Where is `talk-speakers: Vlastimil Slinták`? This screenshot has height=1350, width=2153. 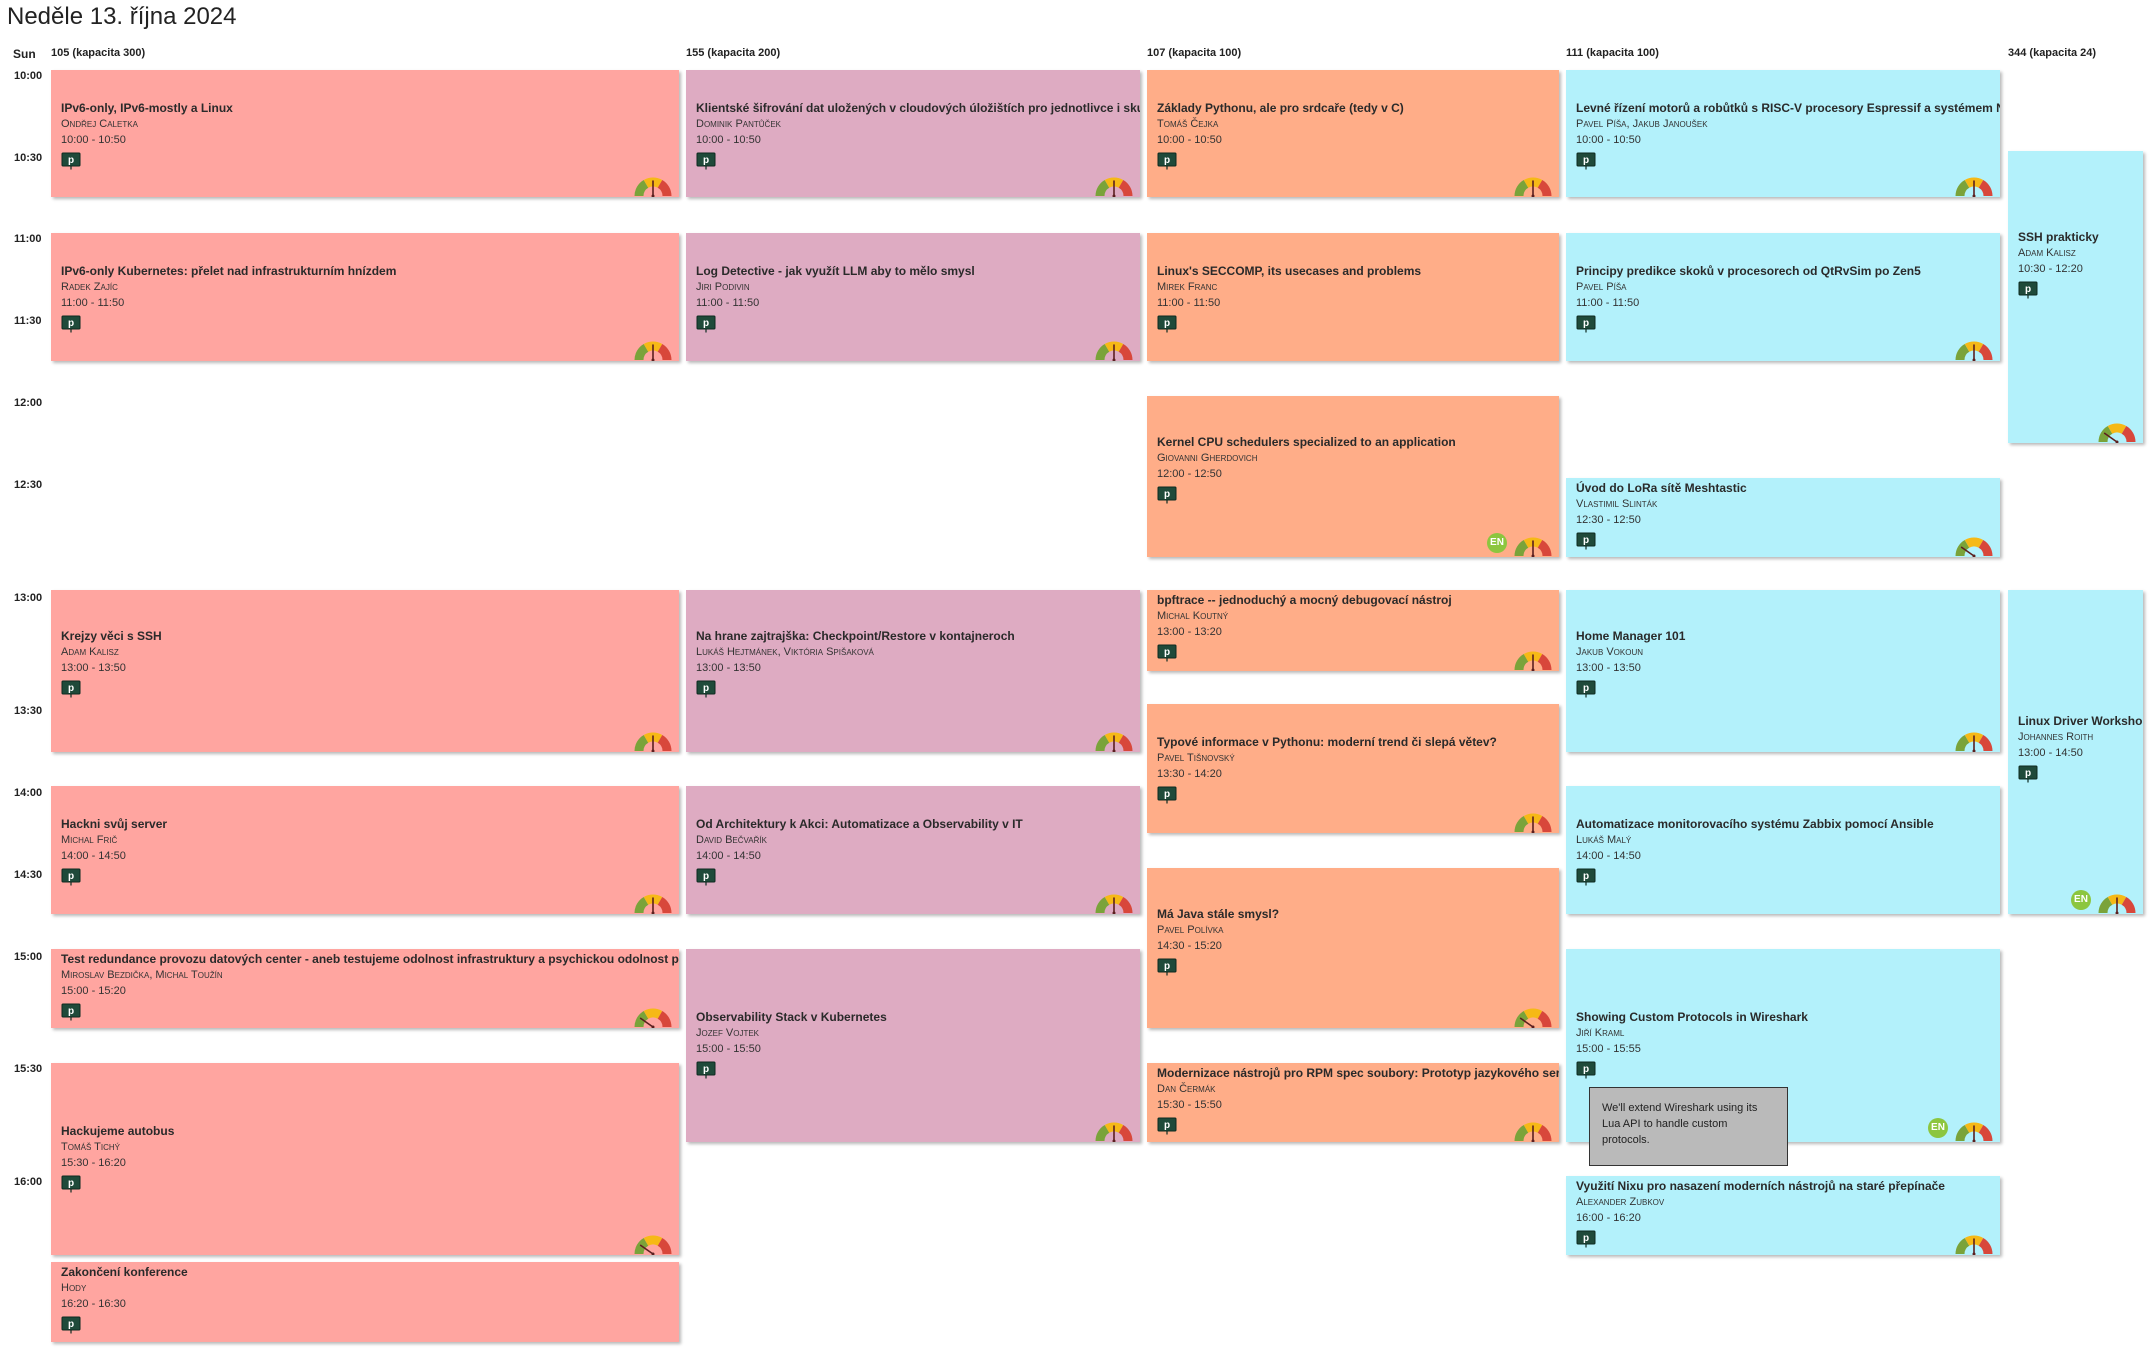 talk-speakers: Vlastimil Slinták is located at coordinates (1617, 504).